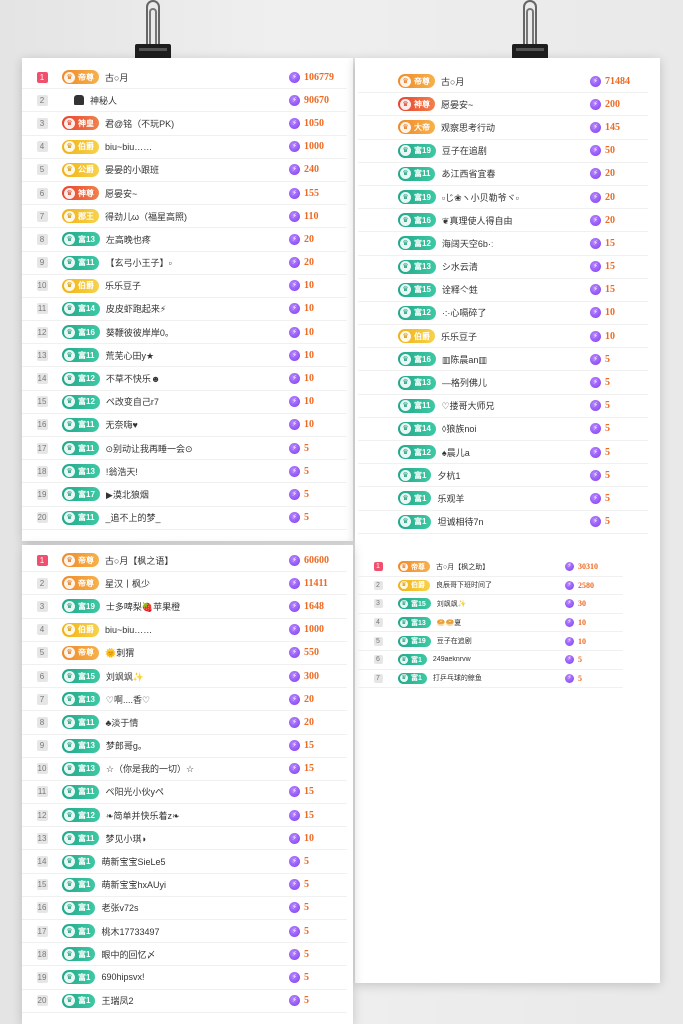 The width and height of the screenshot is (683, 1024). I want to click on list-item: 3 ♛ 神皇 君@铭（不玩PK) ⚡ 1050, so click(184, 124).